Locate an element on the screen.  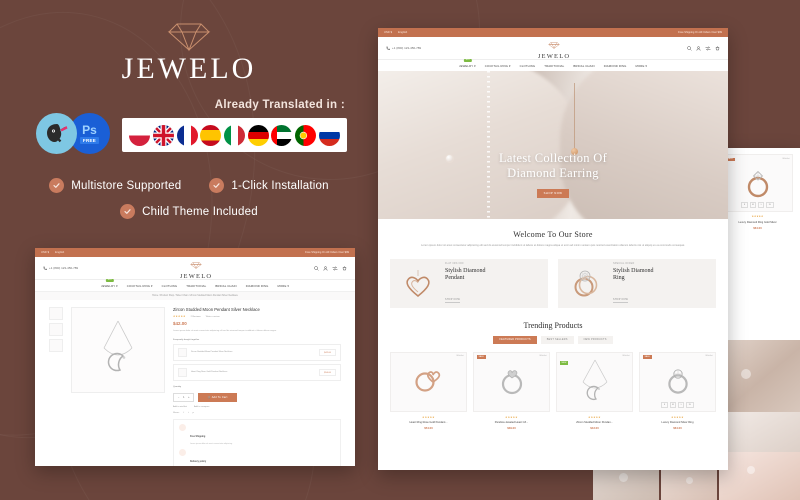
info-title: Free Shipping is located at coordinates (198, 437).